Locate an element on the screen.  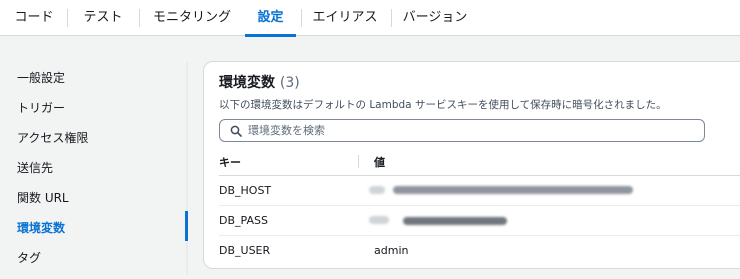
variable-key: DB_HOST is located at coordinates (245, 190).